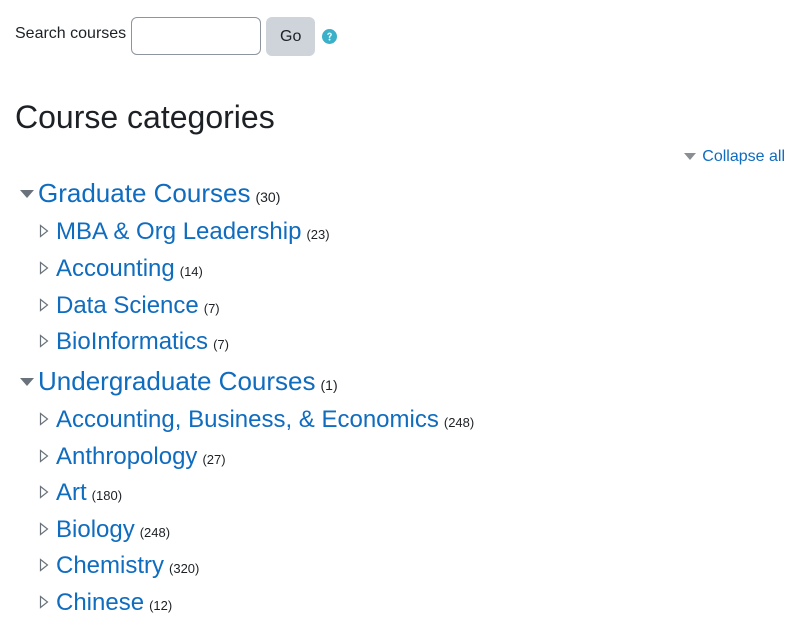 The image size is (802, 617). What do you see at coordinates (95, 530) in the screenshot?
I see `category-link: Biology` at bounding box center [95, 530].